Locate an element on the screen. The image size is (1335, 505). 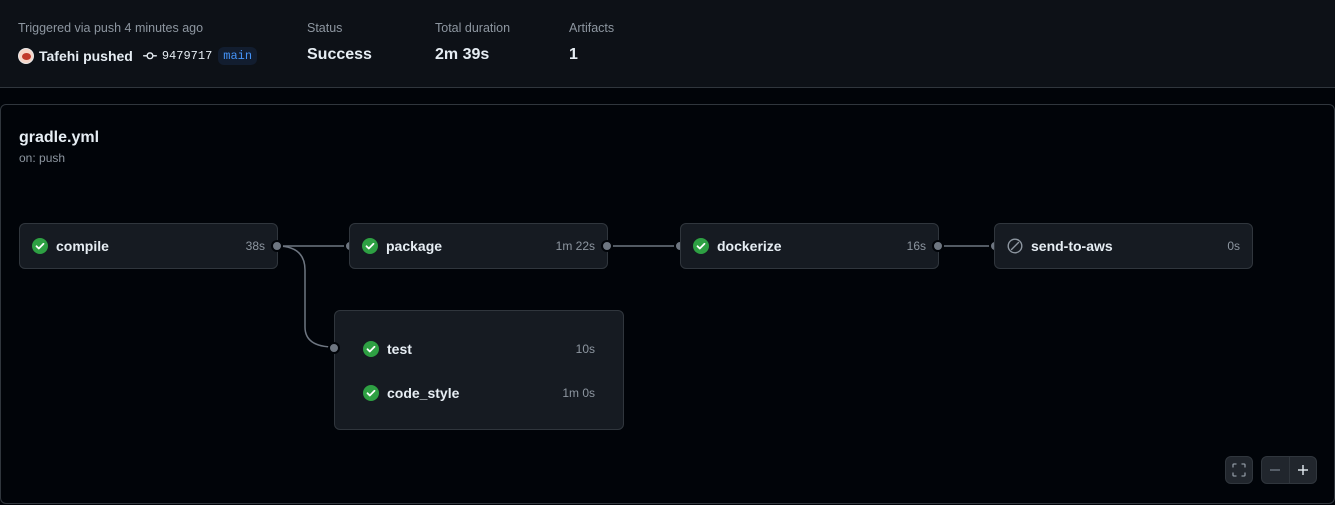
git-commit-icon is located at coordinates (149, 56).